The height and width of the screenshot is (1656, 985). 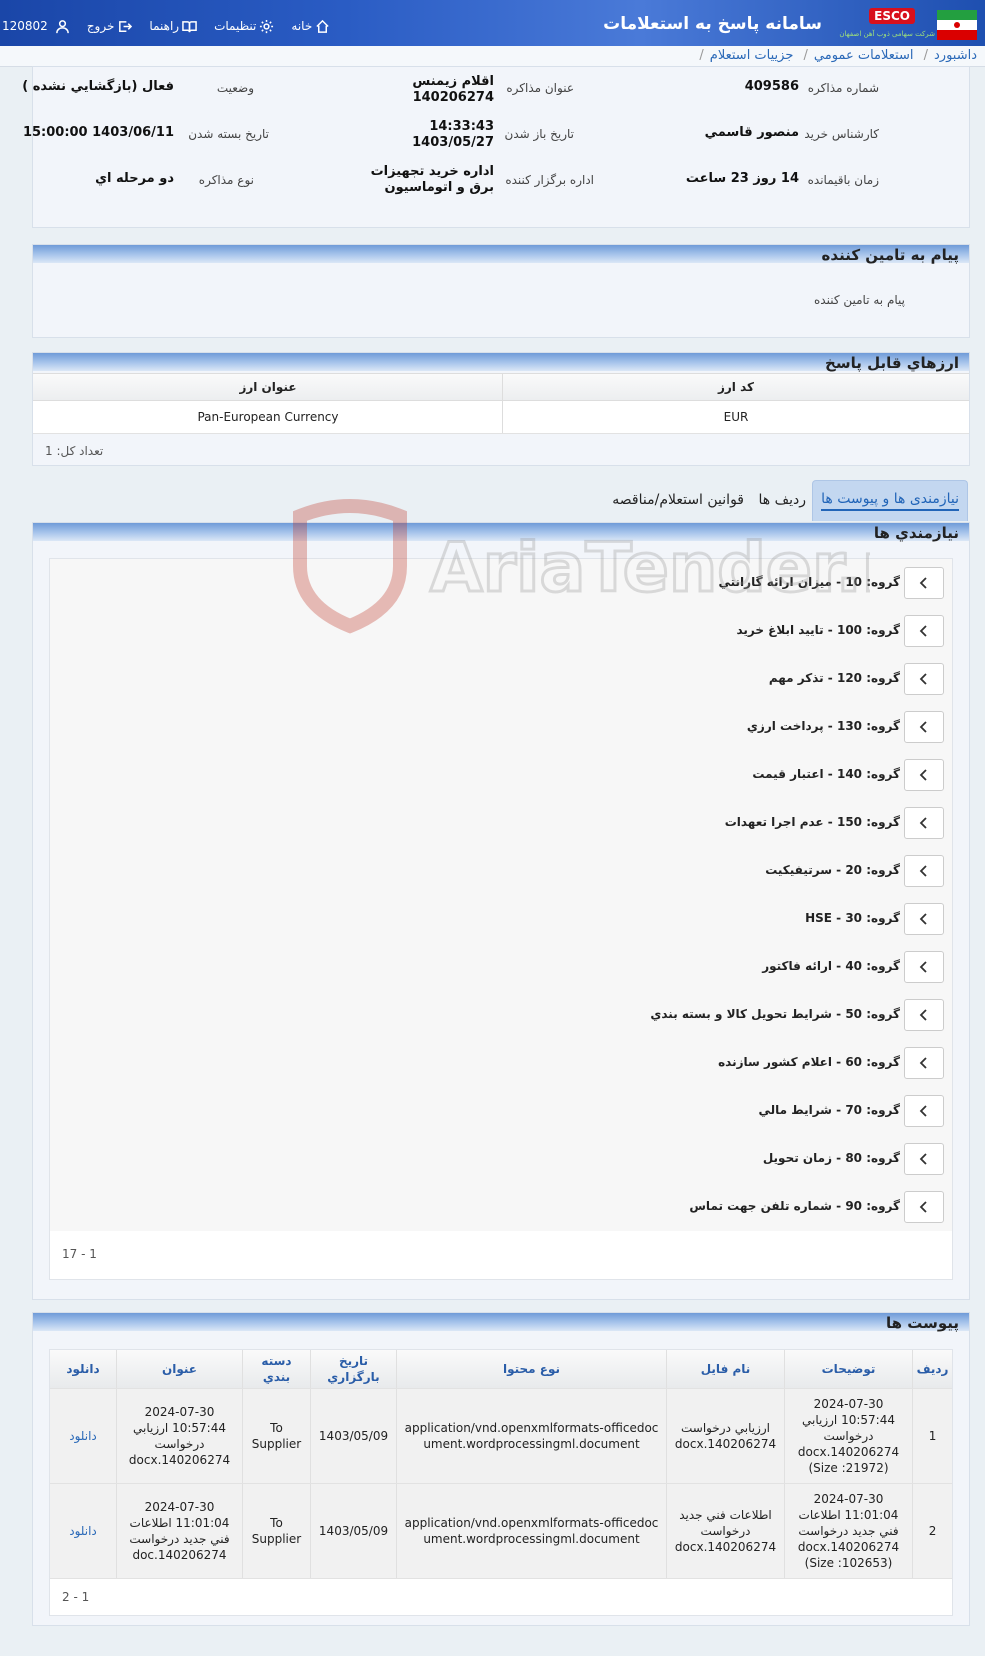 What do you see at coordinates (501, 1159) in the screenshot?
I see `requirement-group-row: گروه: 80 - زمان تحويل` at bounding box center [501, 1159].